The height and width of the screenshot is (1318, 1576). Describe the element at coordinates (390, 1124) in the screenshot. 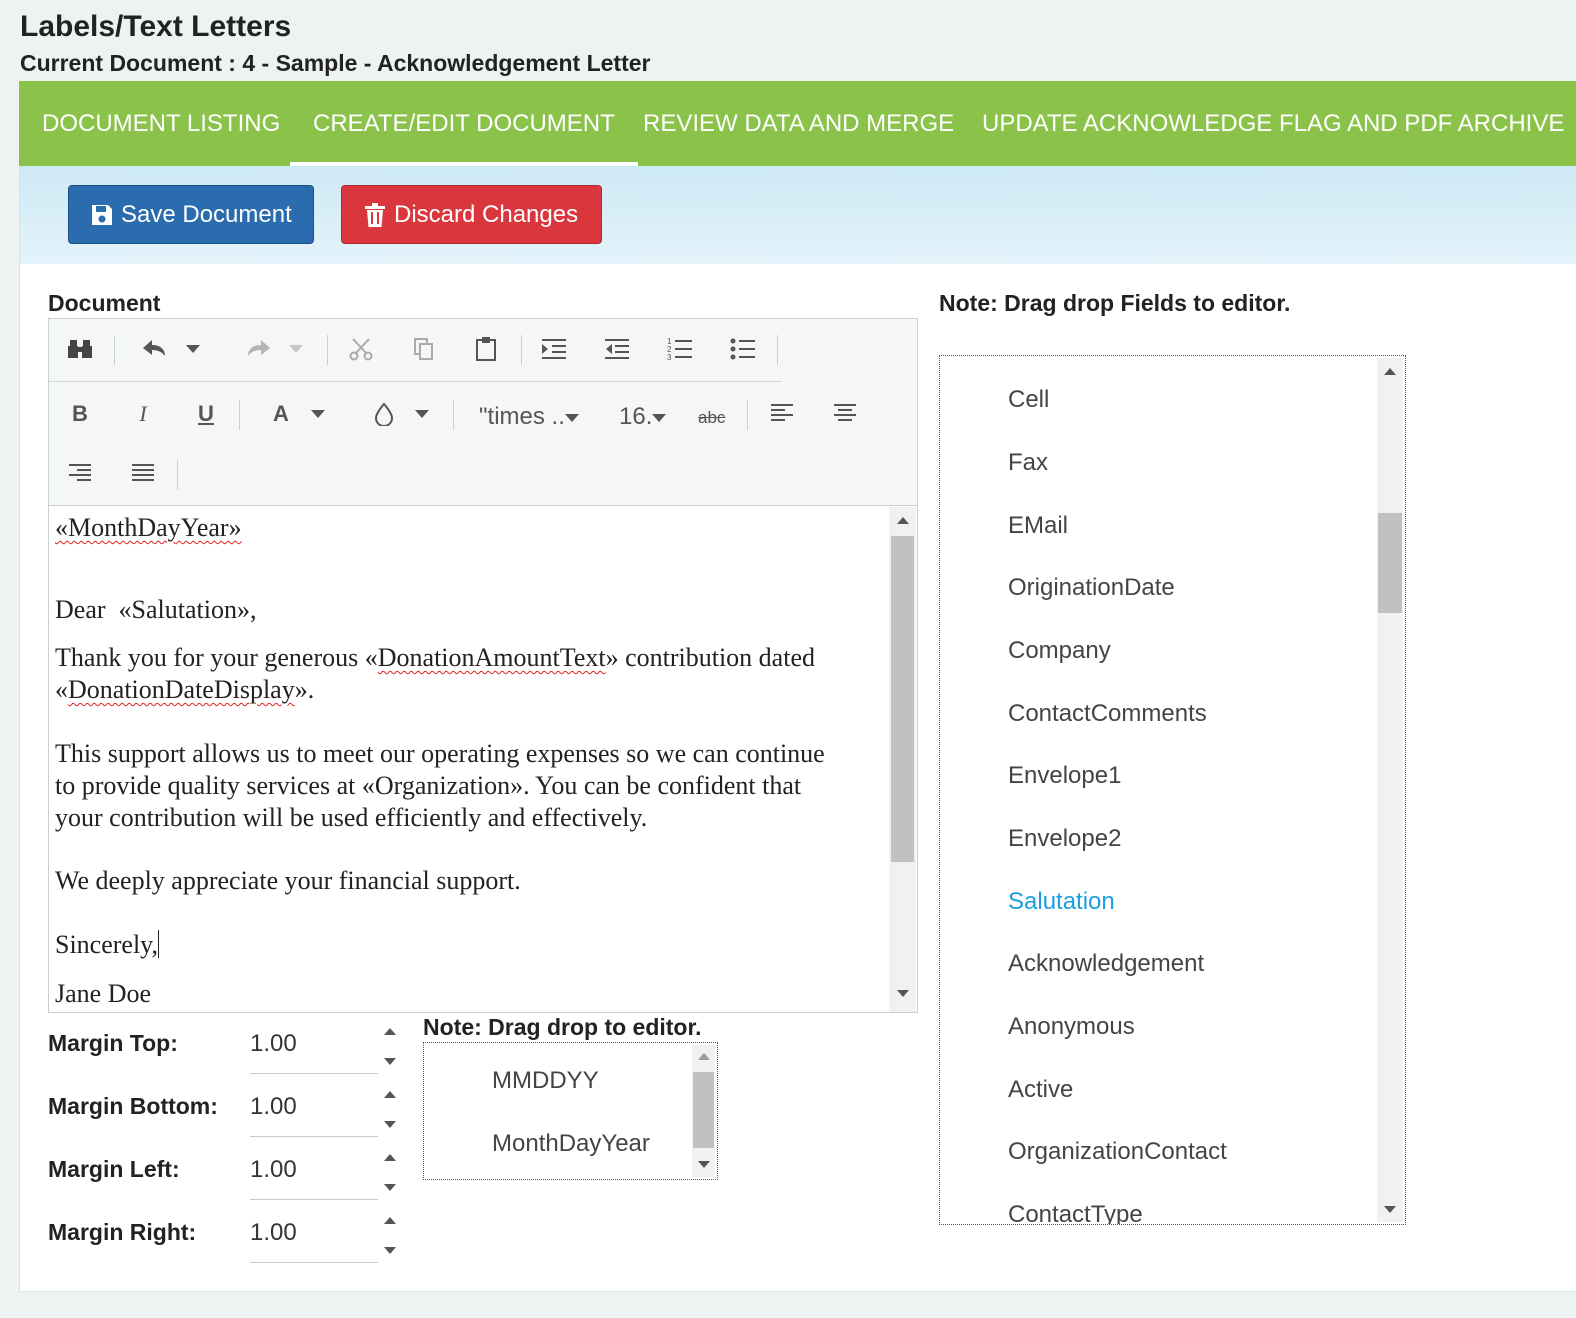

I see `margin-bottom-decrement` at that location.